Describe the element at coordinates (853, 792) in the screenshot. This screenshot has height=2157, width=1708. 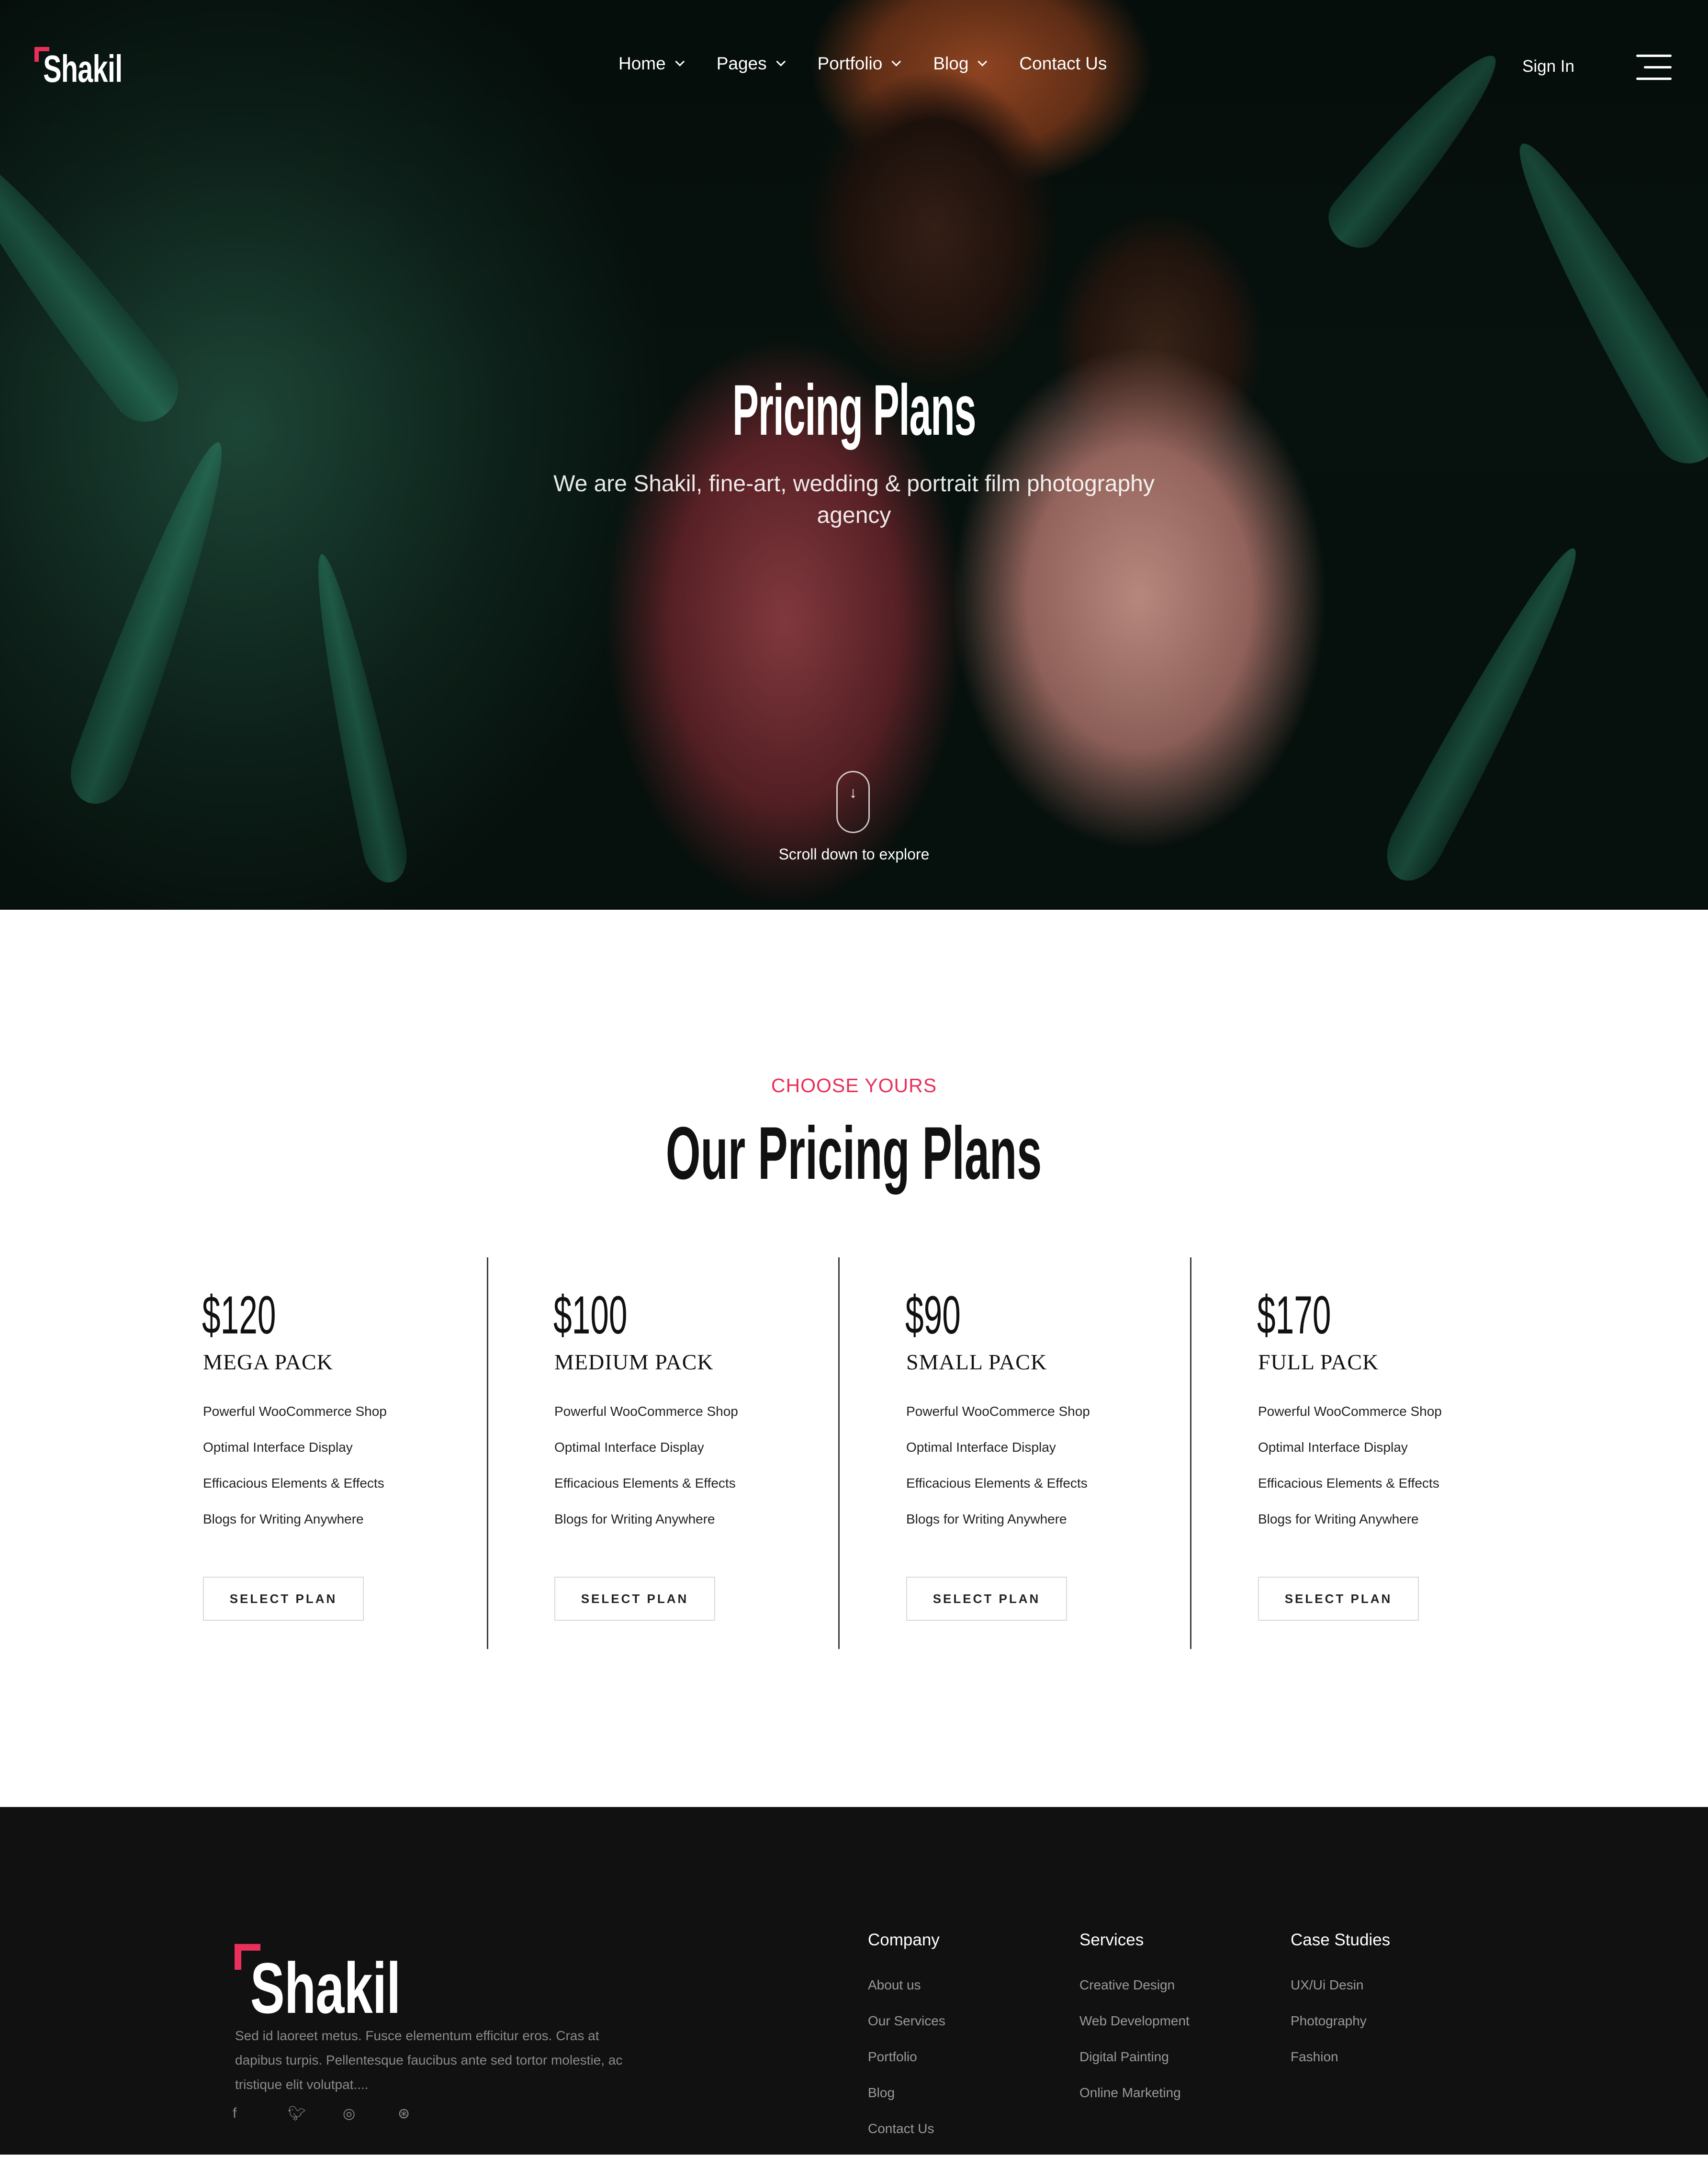
I see `arrow-down-icon: ↓` at that location.